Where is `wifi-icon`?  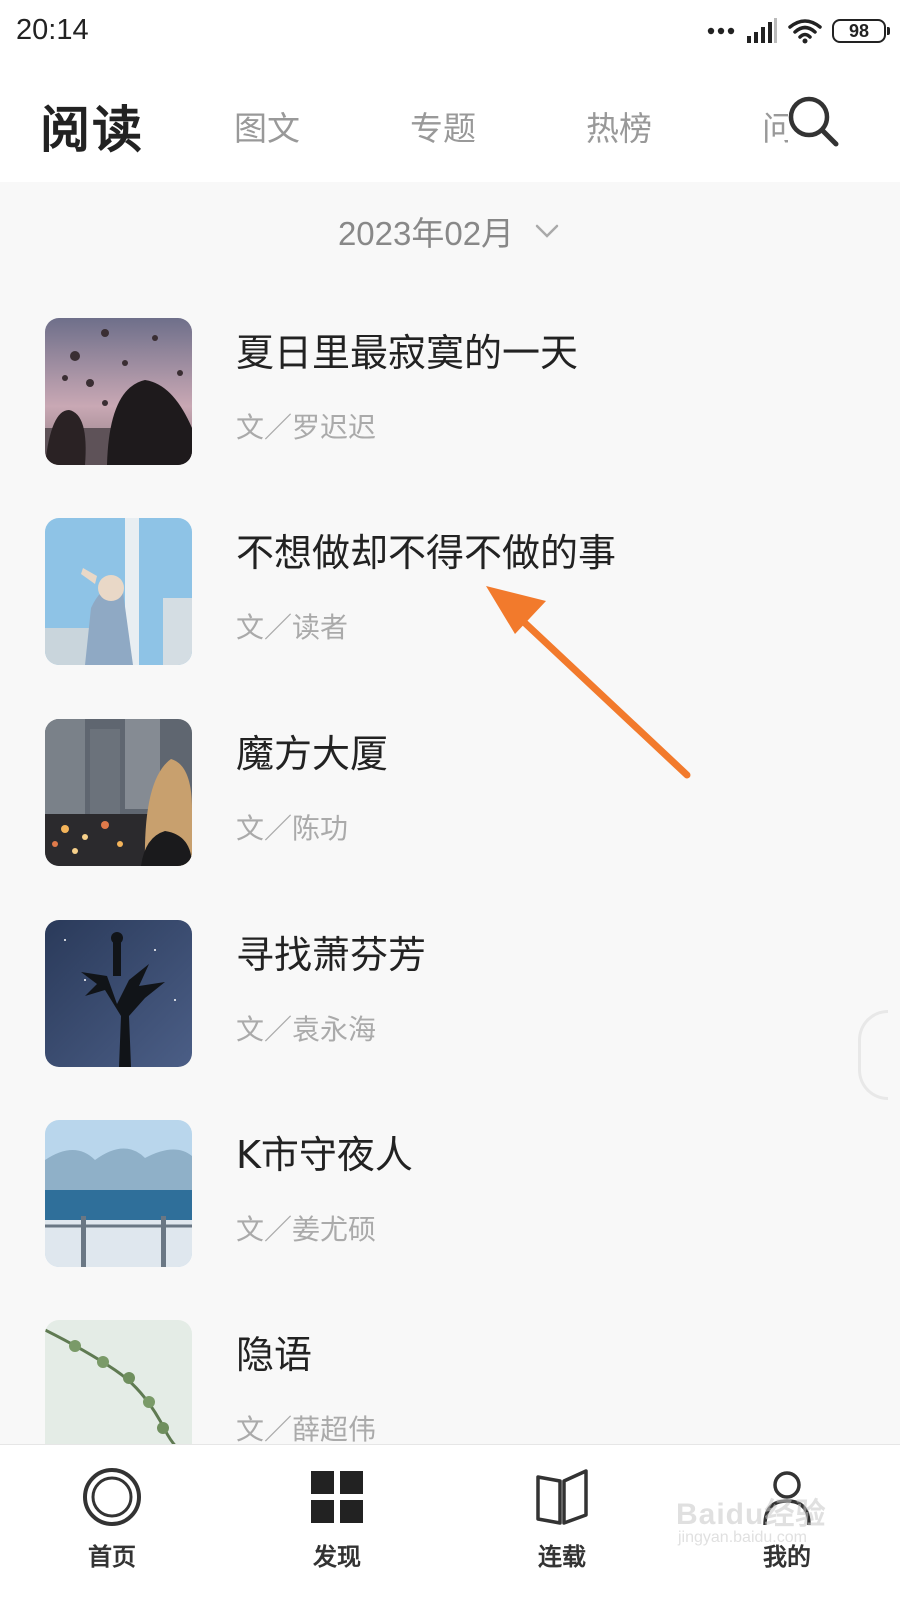
wifi-icon is located at coordinates (805, 31).